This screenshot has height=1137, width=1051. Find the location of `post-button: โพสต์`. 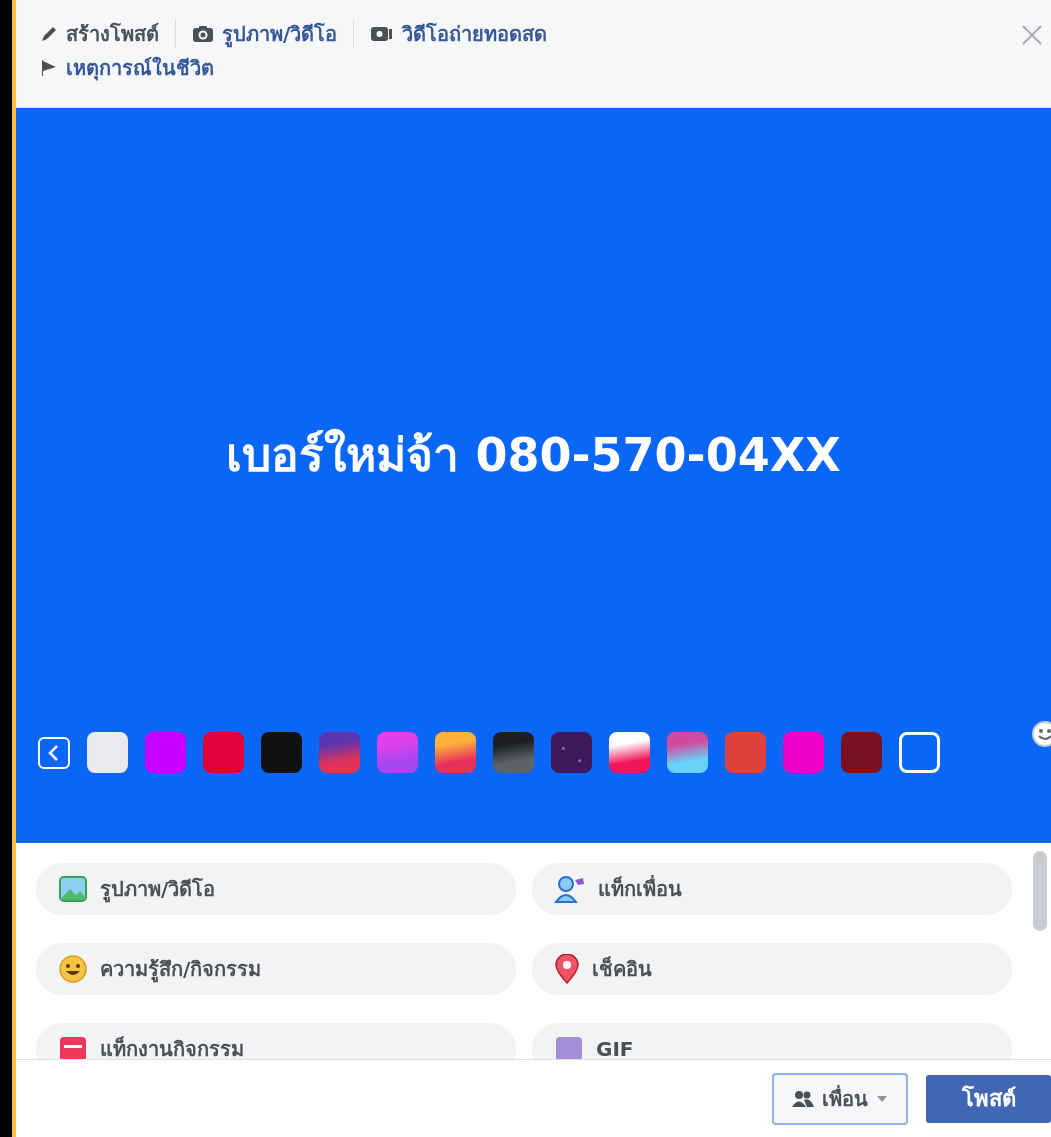

post-button: โพสต์ is located at coordinates (988, 1098).